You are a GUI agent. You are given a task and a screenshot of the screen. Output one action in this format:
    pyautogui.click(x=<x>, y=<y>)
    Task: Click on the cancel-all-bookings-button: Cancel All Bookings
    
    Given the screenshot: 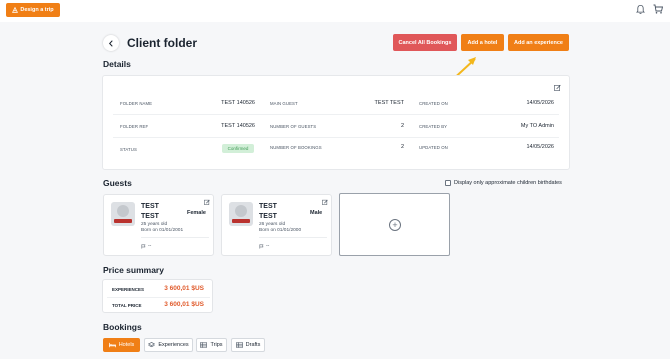 What is the action you would take?
    pyautogui.click(x=425, y=42)
    